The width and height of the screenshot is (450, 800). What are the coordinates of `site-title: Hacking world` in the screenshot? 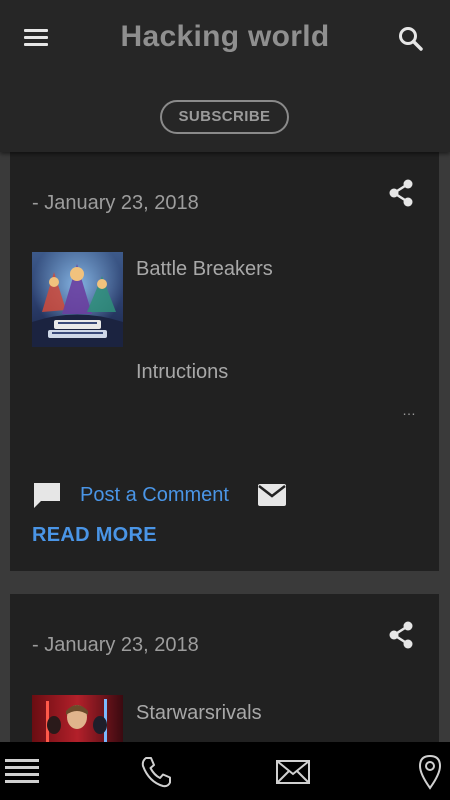 It's located at (225, 37).